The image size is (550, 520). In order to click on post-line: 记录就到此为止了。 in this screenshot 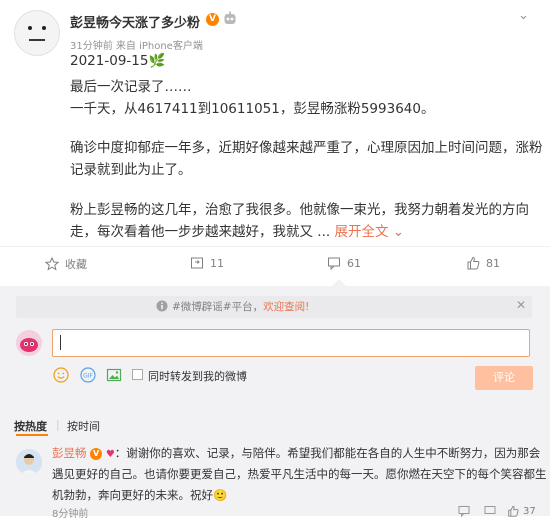, I will do `click(131, 170)`.